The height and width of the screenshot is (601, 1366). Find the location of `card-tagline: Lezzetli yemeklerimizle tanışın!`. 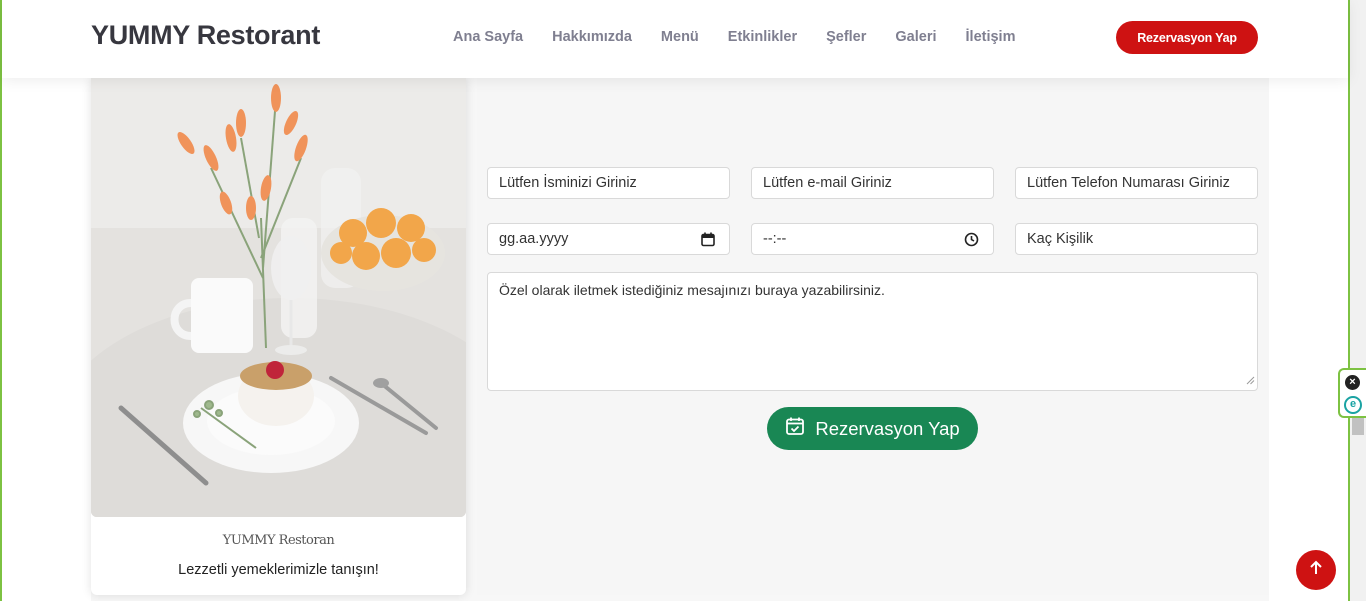

card-tagline: Lezzetli yemeklerimizle tanışın! is located at coordinates (278, 570).